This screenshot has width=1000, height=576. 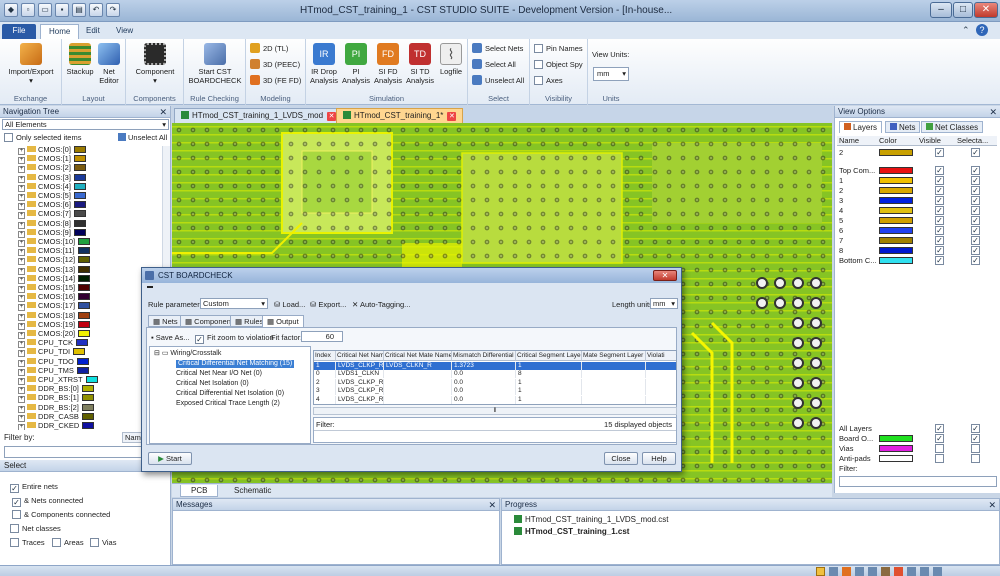 What do you see at coordinates (917, 428) in the screenshot?
I see `layer-row: All Layers ✓ ✓` at bounding box center [917, 428].